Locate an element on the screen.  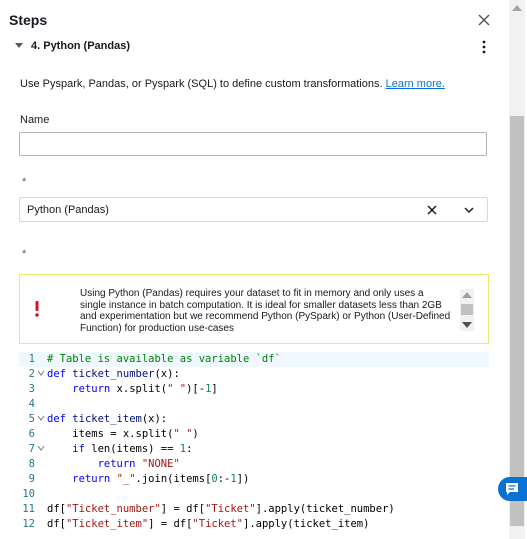
name-input is located at coordinates (253, 144).